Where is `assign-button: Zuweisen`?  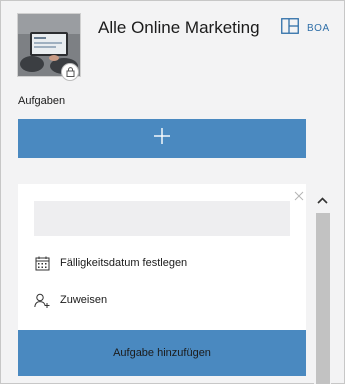 assign-button: Zuweisen is located at coordinates (70, 300).